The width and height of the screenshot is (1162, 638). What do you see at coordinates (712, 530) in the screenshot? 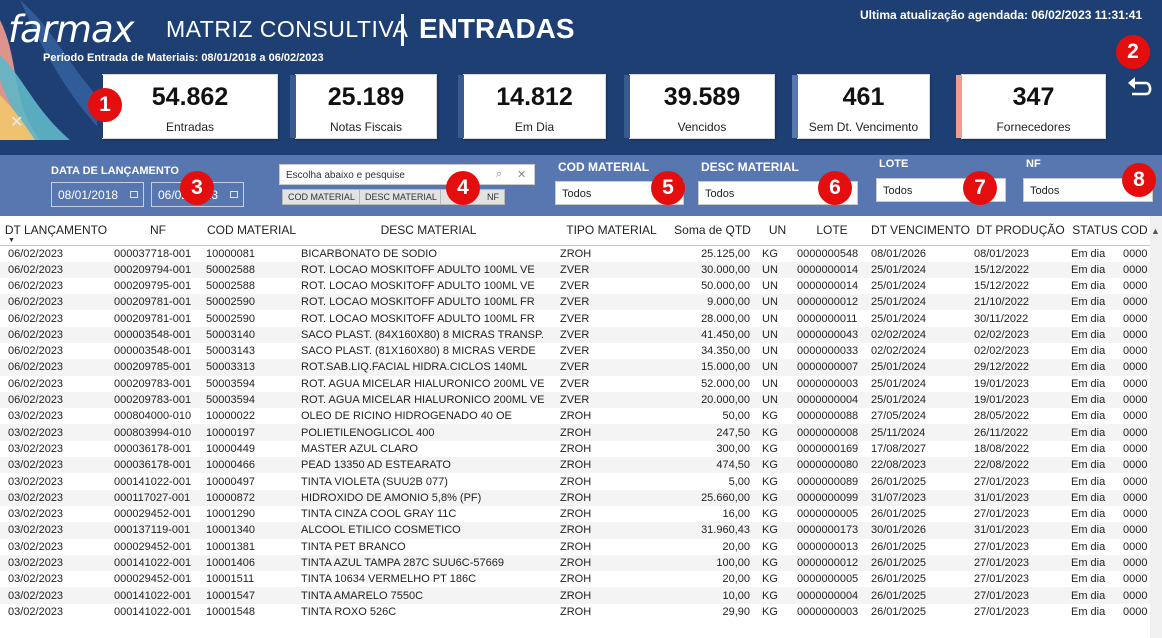
I see `table-cell: 31.960,43` at bounding box center [712, 530].